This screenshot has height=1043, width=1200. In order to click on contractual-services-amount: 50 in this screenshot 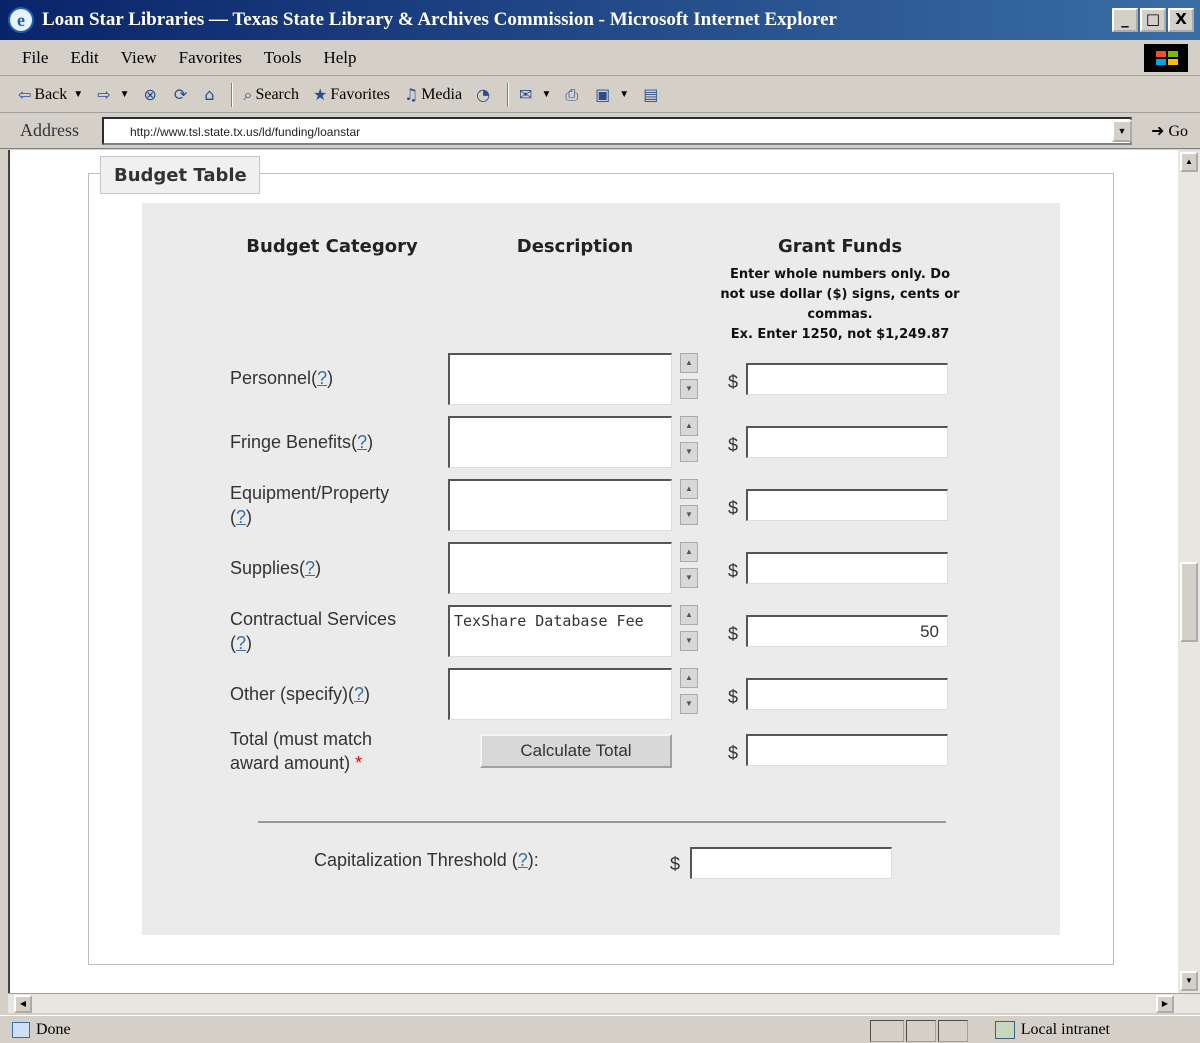, I will do `click(847, 631)`.